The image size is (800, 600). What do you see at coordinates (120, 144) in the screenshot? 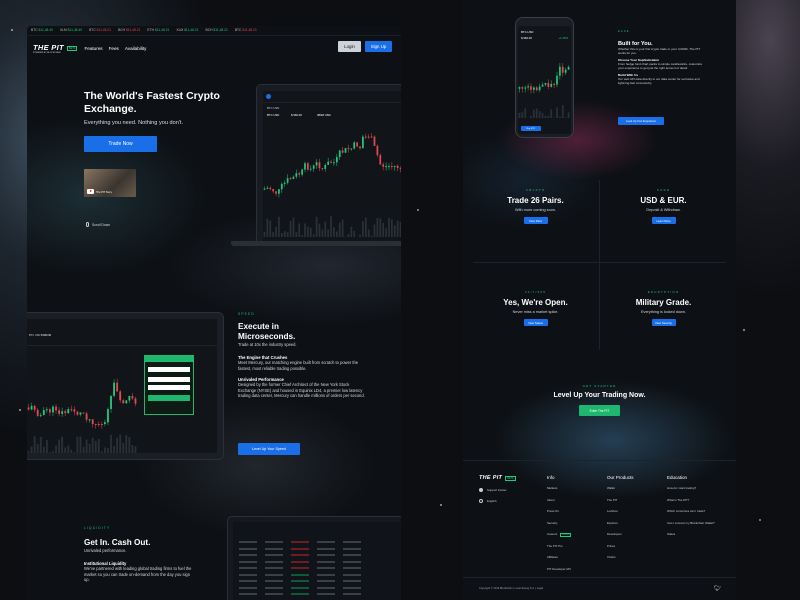
I see `trade-now-button: Trade Now` at bounding box center [120, 144].